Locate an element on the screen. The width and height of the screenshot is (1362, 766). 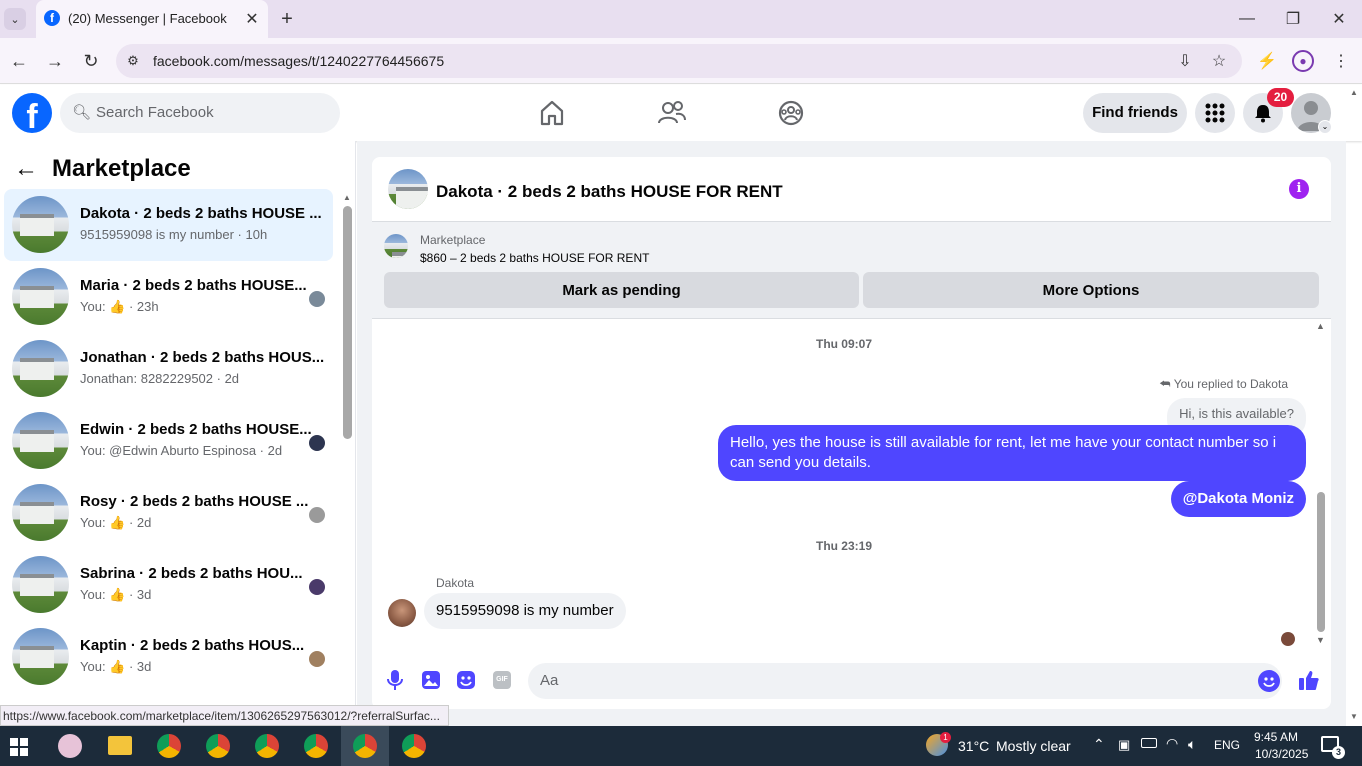
search-input: 🔍︎ Search Facebook is located at coordinates (200, 113).